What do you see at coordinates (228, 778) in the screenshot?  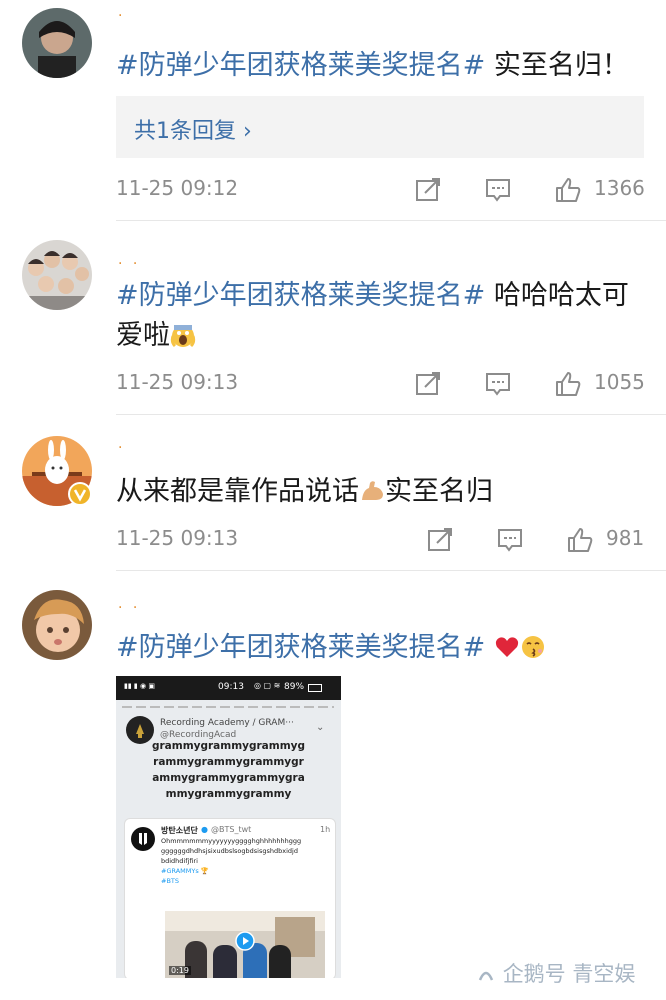 I see `tweet-line: ammygrammygrammygra` at bounding box center [228, 778].